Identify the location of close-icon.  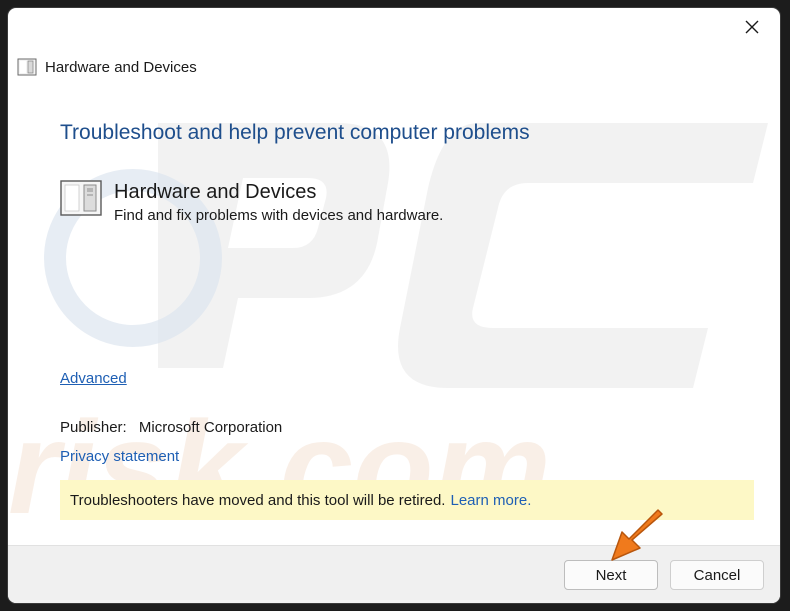
(752, 27).